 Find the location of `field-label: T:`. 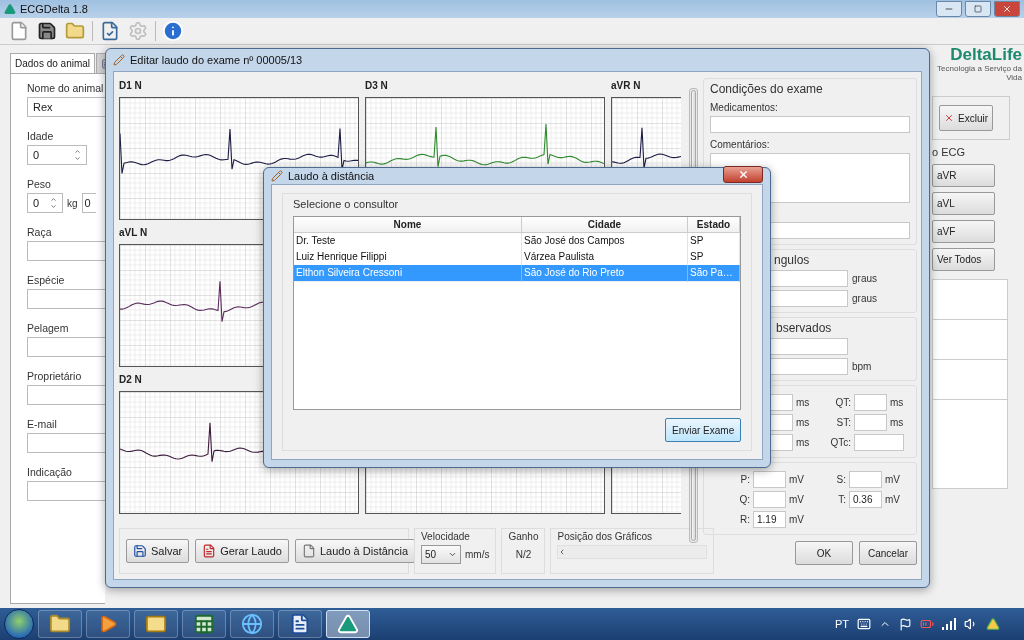

field-label: T: is located at coordinates (841, 499).